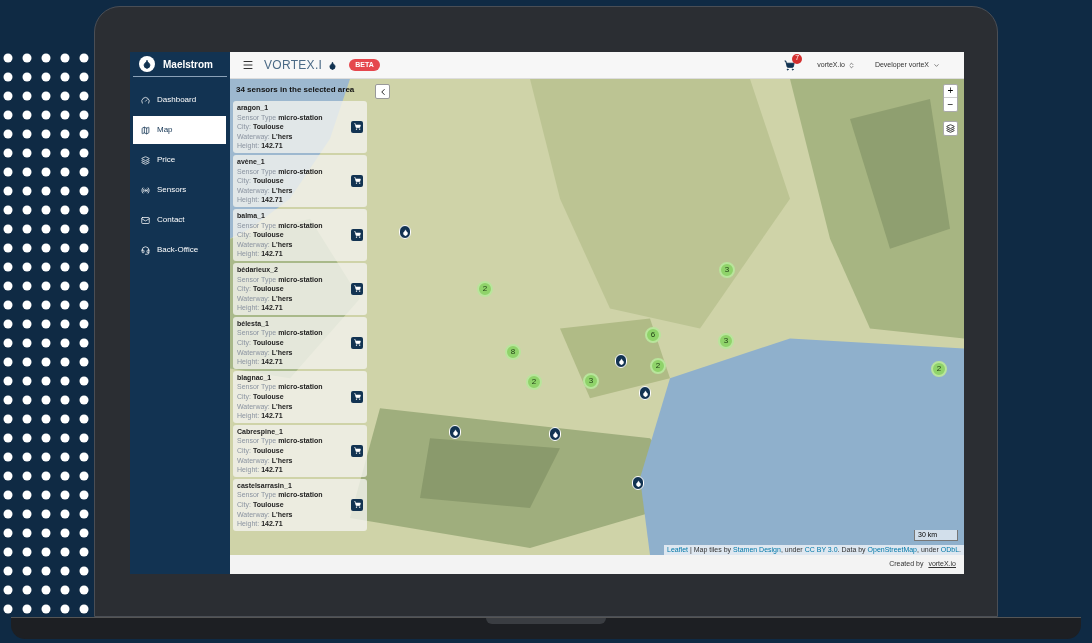 The width and height of the screenshot is (1092, 643). Describe the element at coordinates (145, 100) in the screenshot. I see `gauge-icon` at that location.